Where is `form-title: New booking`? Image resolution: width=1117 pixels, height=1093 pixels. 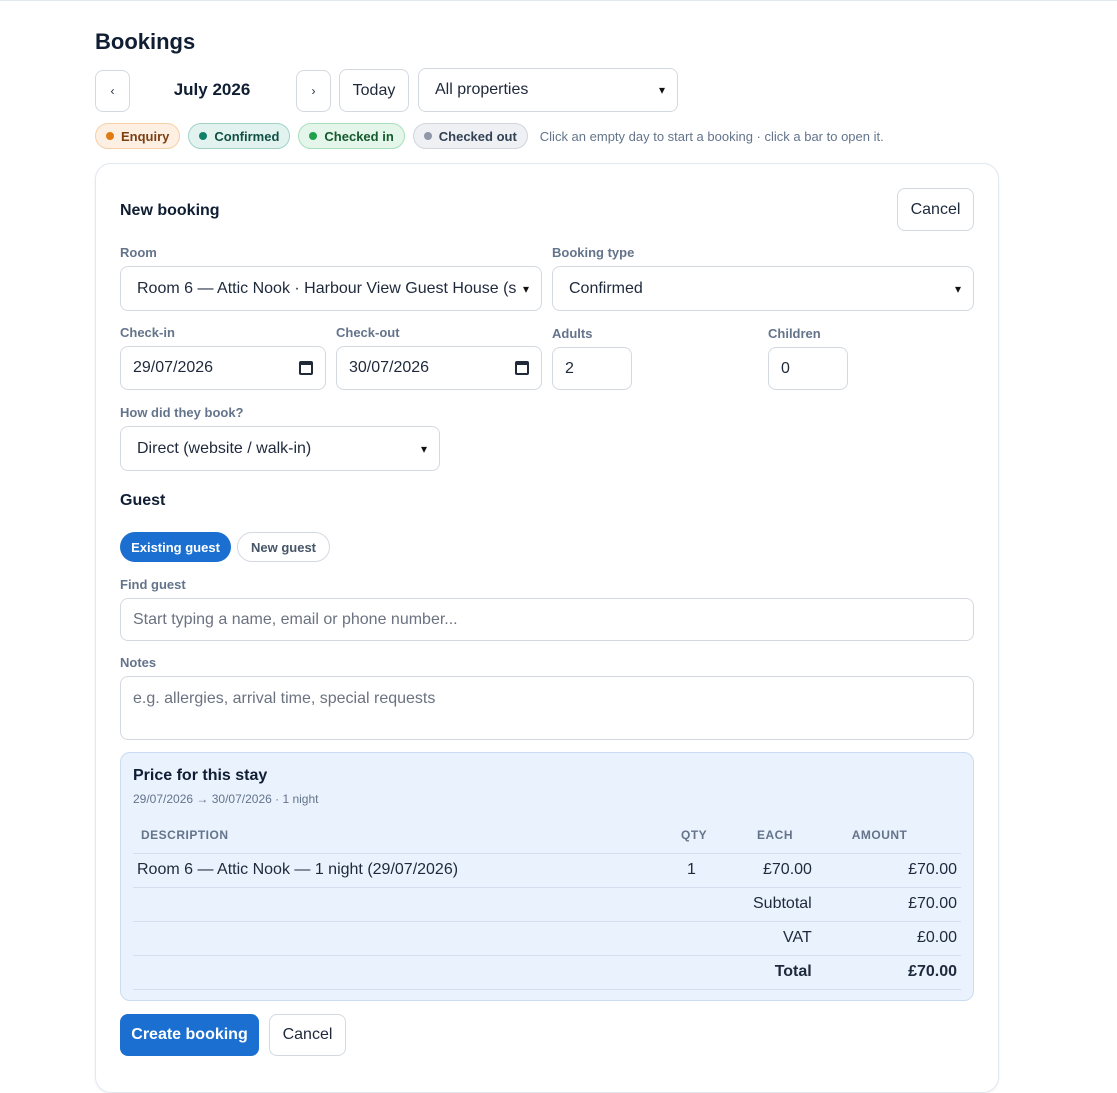 form-title: New booking is located at coordinates (170, 210).